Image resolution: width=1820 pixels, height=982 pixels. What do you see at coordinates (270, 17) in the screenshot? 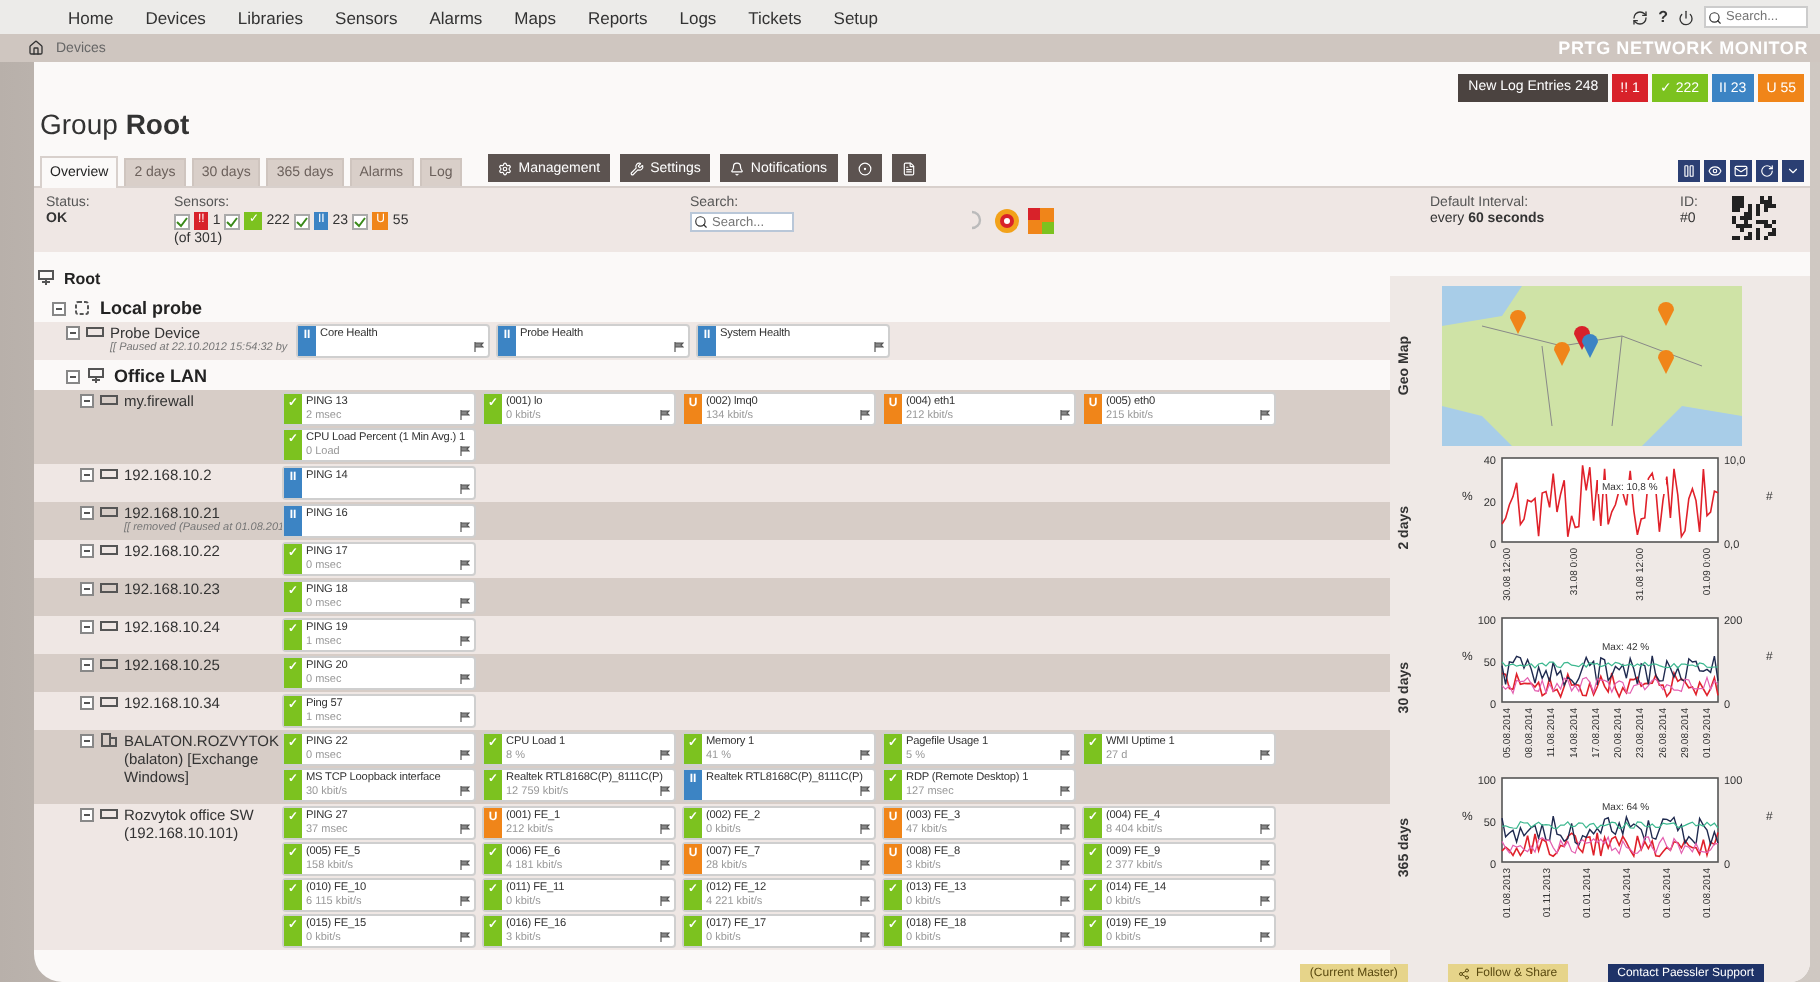
I see `nav-link: Libraries` at bounding box center [270, 17].